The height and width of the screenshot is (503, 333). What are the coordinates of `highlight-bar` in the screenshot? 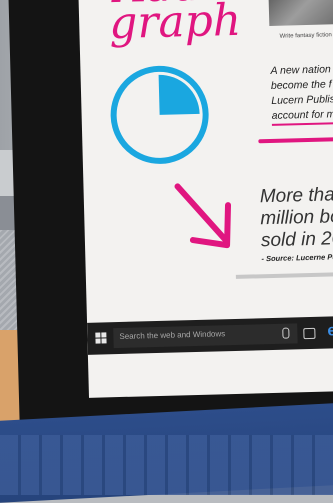 It's located at (295, 140).